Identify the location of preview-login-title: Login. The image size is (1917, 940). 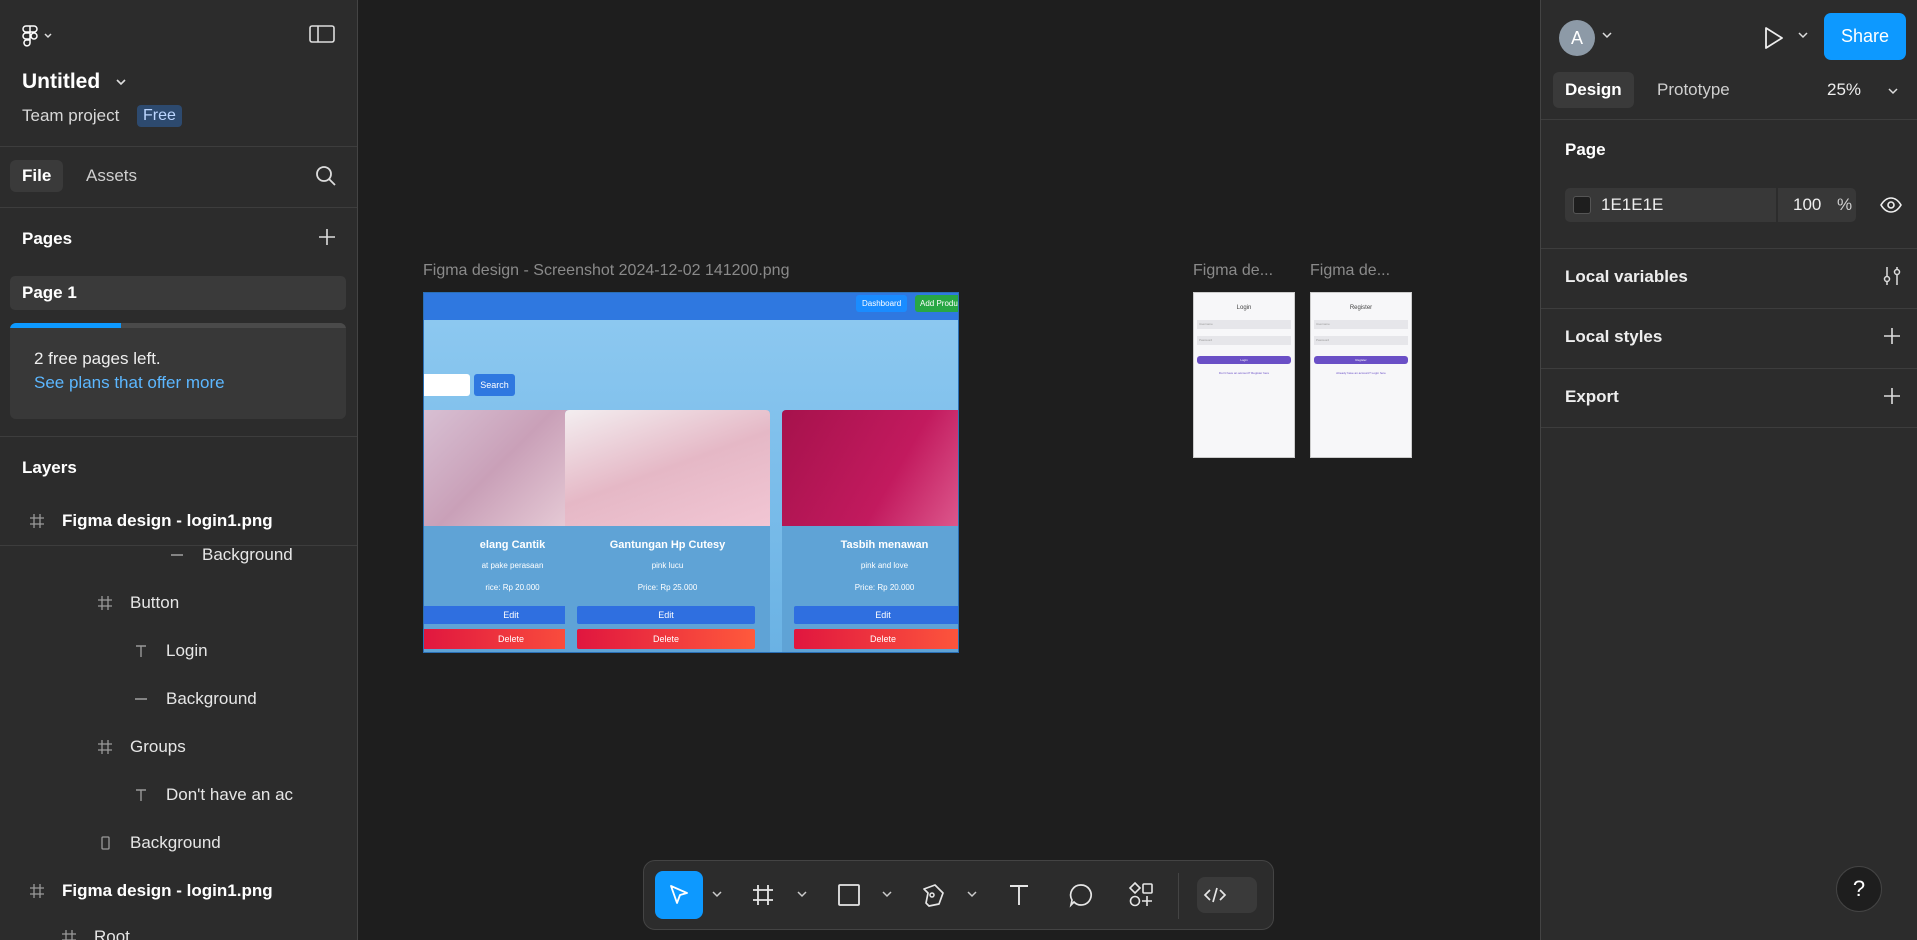
(1244, 308).